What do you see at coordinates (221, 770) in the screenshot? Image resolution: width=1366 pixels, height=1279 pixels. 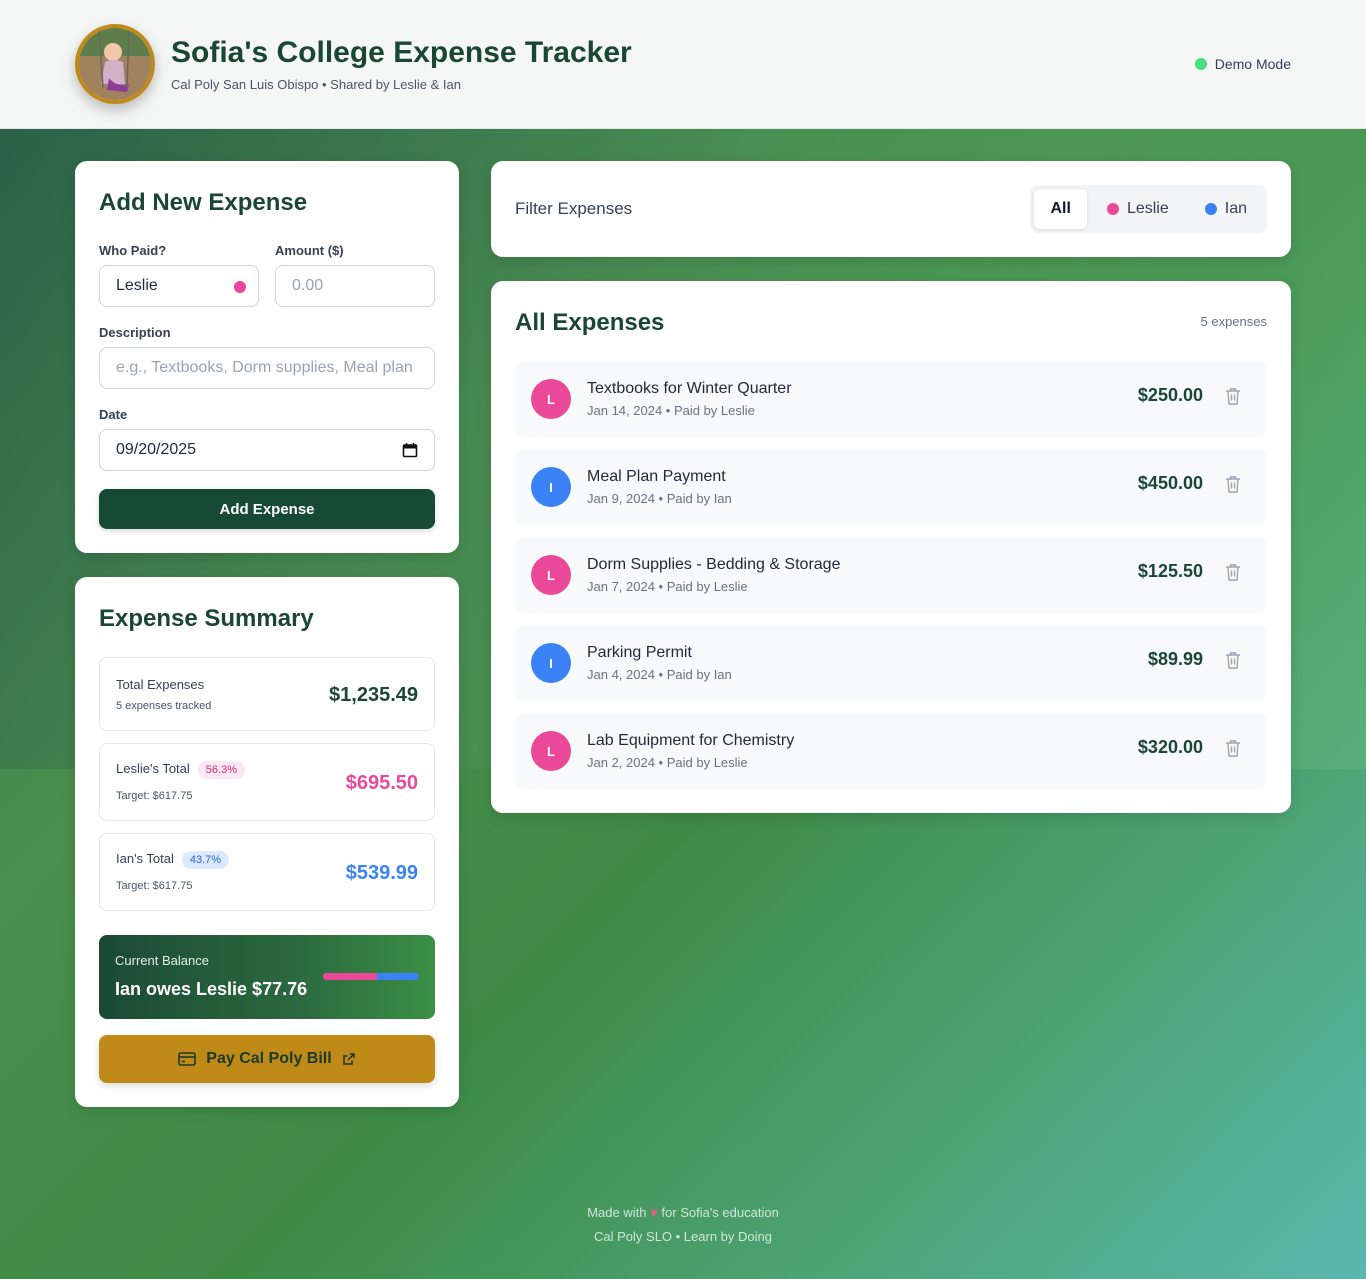 I see `leslie-percent-badge: 56.3%` at bounding box center [221, 770].